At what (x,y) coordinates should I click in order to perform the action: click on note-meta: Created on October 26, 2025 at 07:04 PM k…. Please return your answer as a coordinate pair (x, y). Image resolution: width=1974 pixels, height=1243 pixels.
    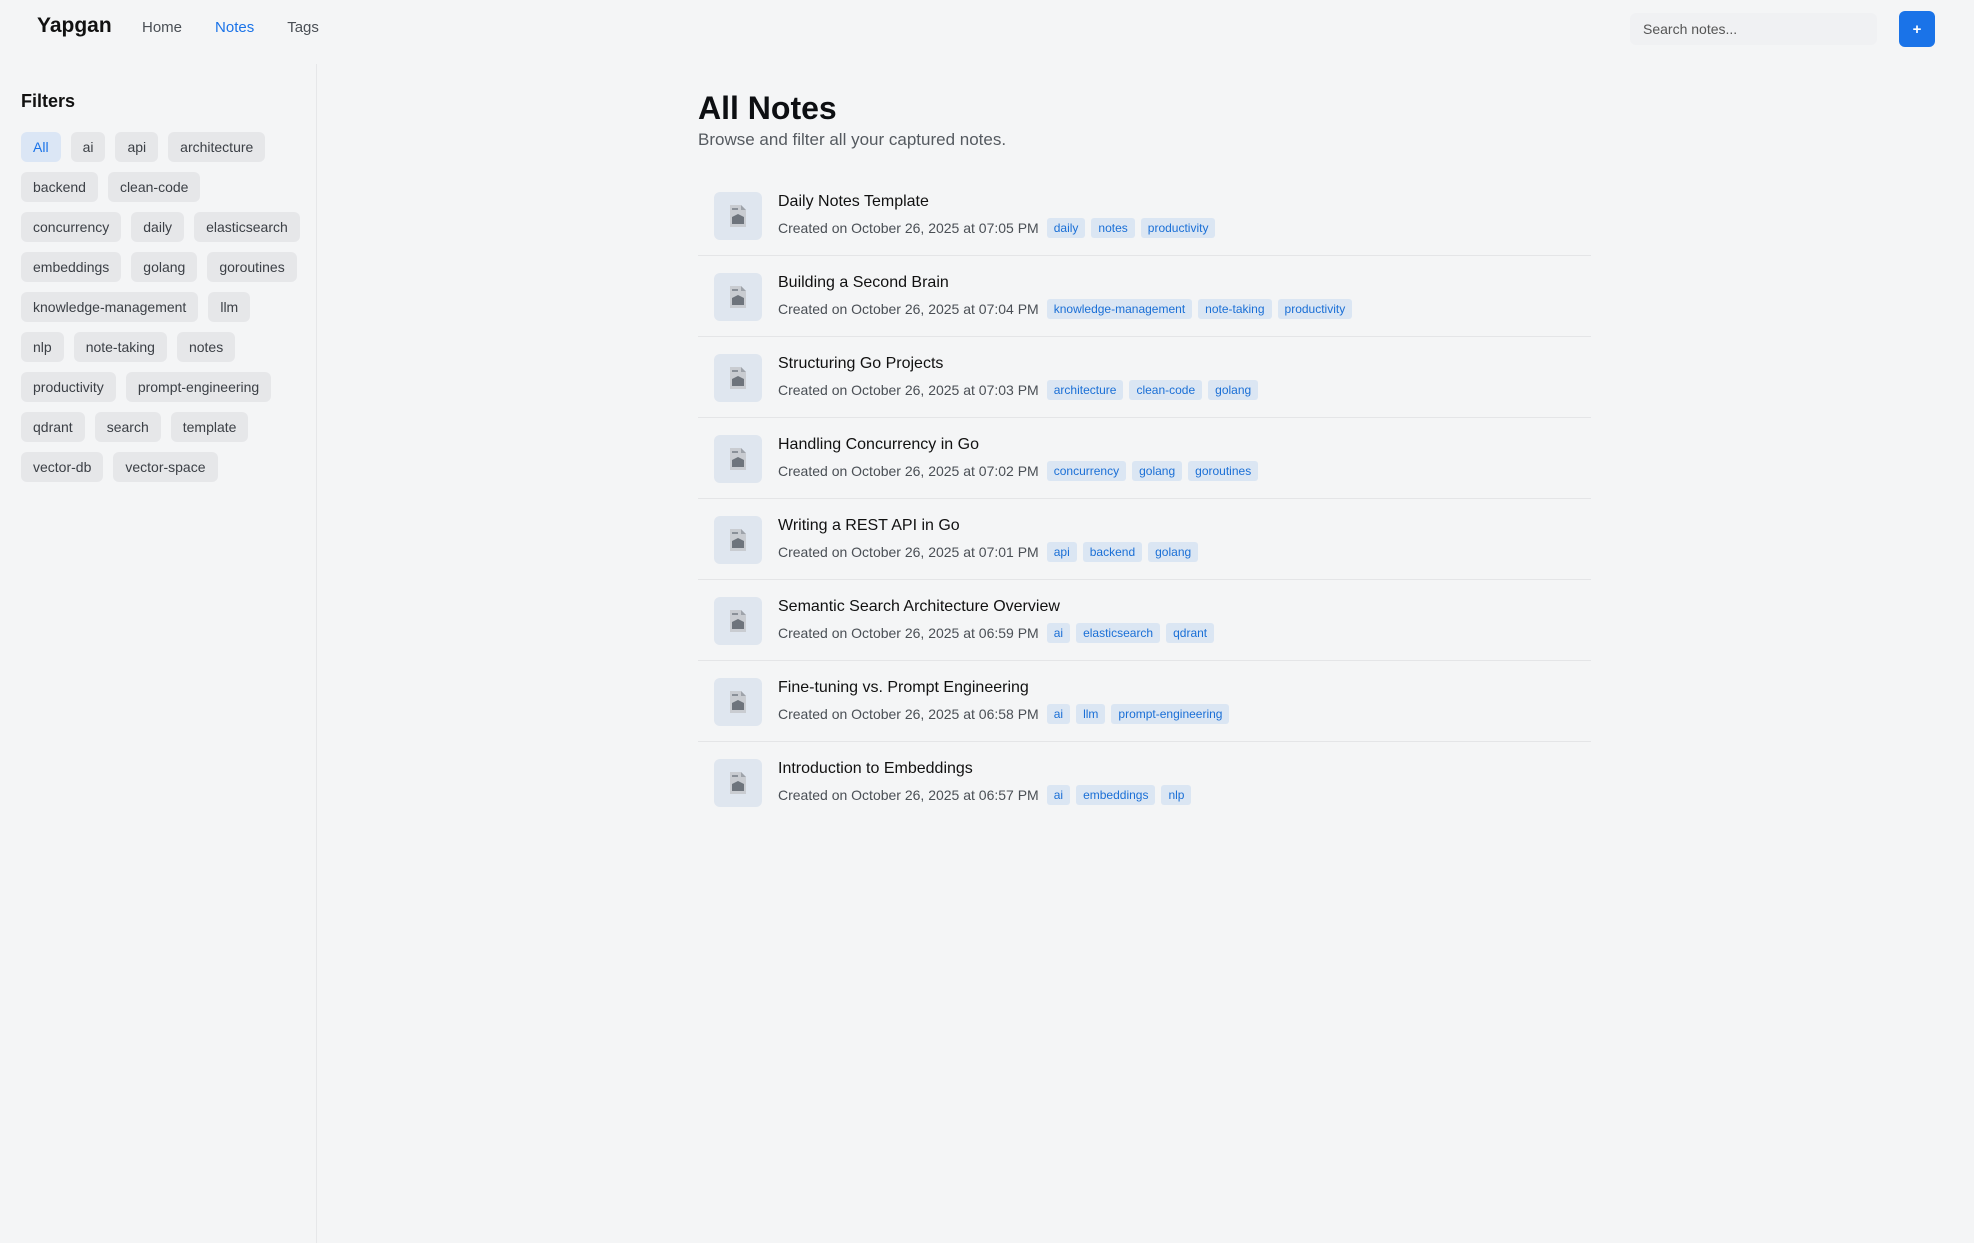
    Looking at the image, I should click on (1065, 309).